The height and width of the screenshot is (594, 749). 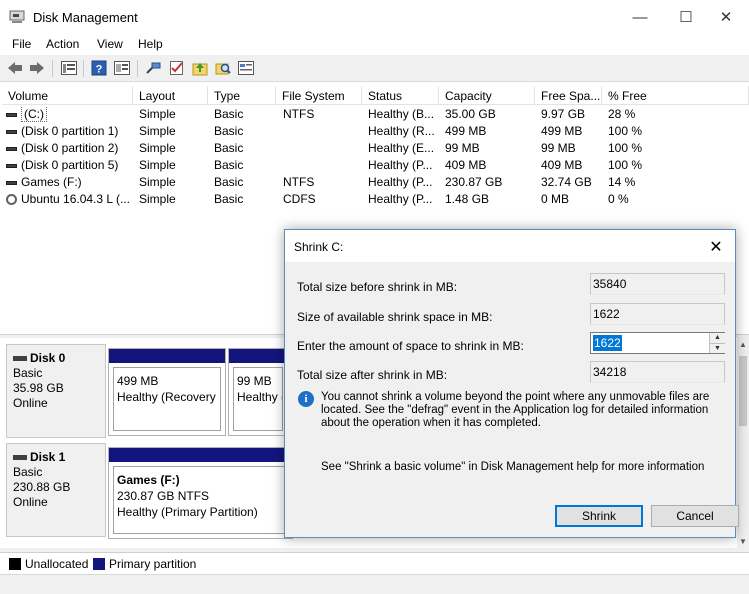 I want to click on list-view-icon, so click(x=69, y=68).